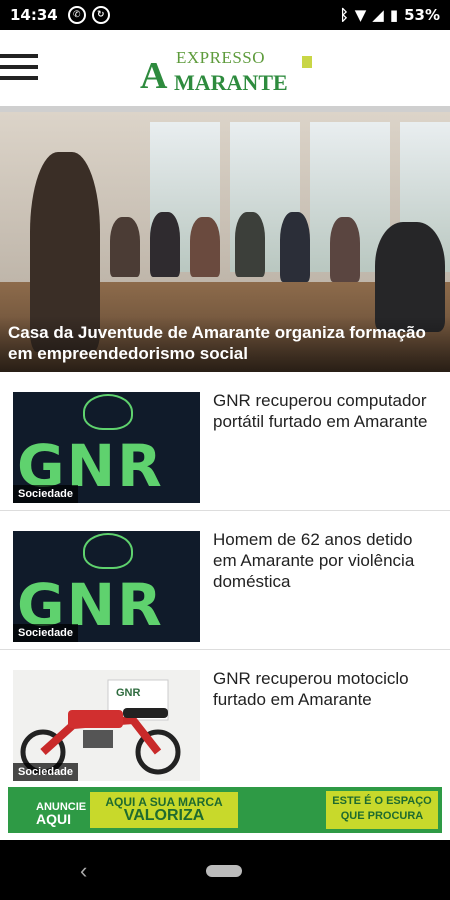 This screenshot has height=900, width=450. I want to click on ad-right-top: ESTE É O ESPAÇO, so click(382, 801).